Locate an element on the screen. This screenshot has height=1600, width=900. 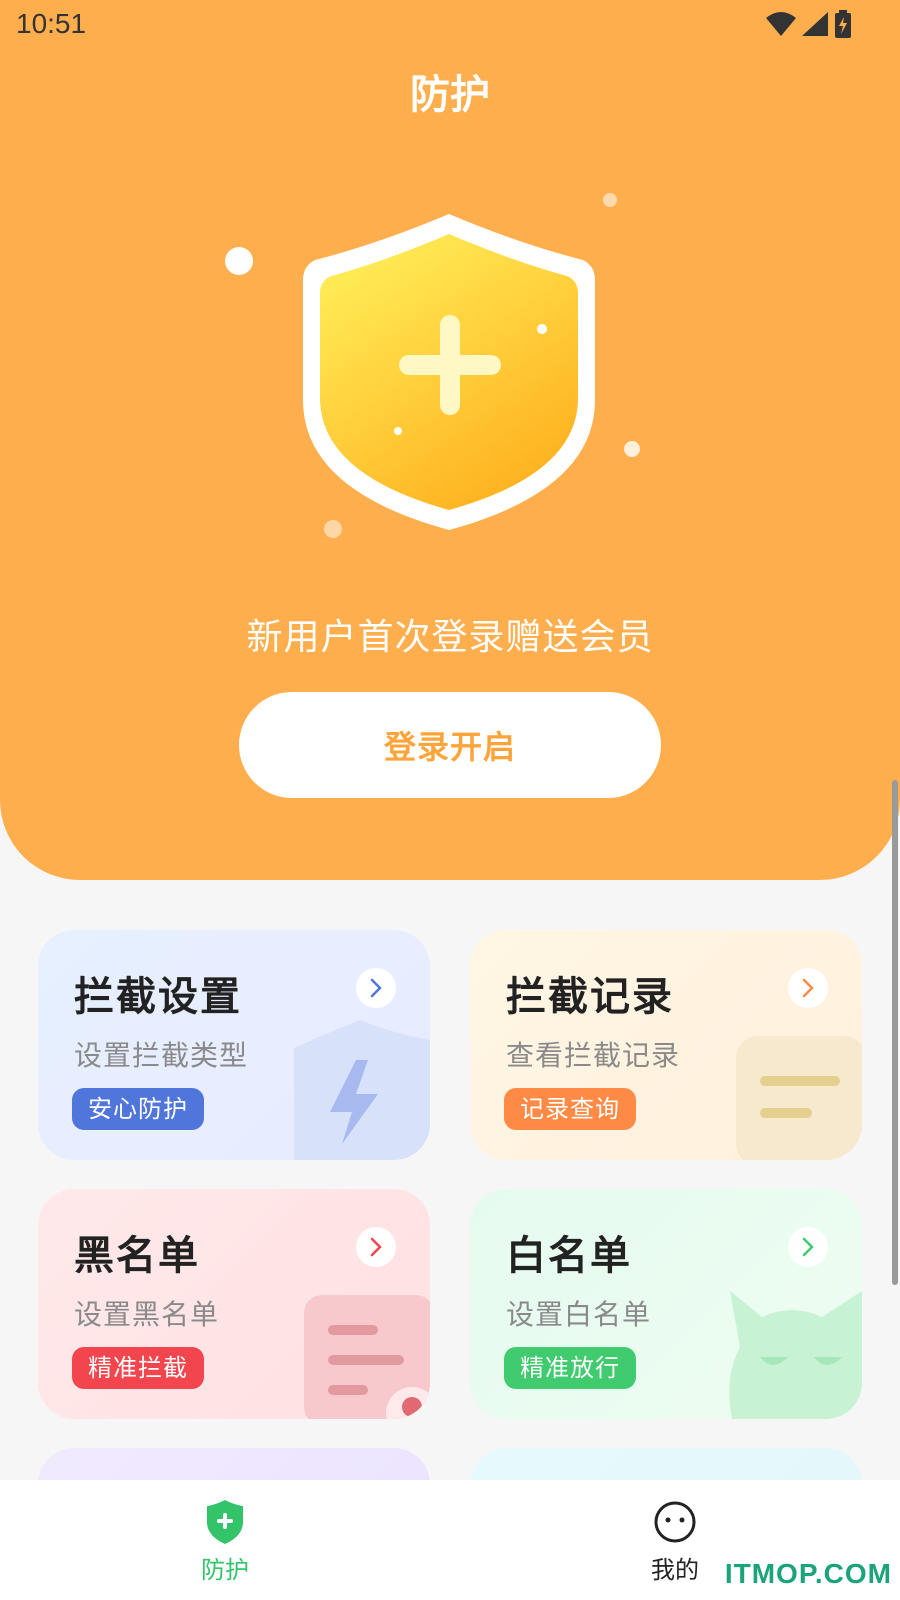
card-subtitle: 设置黑名单 is located at coordinates (147, 1314).